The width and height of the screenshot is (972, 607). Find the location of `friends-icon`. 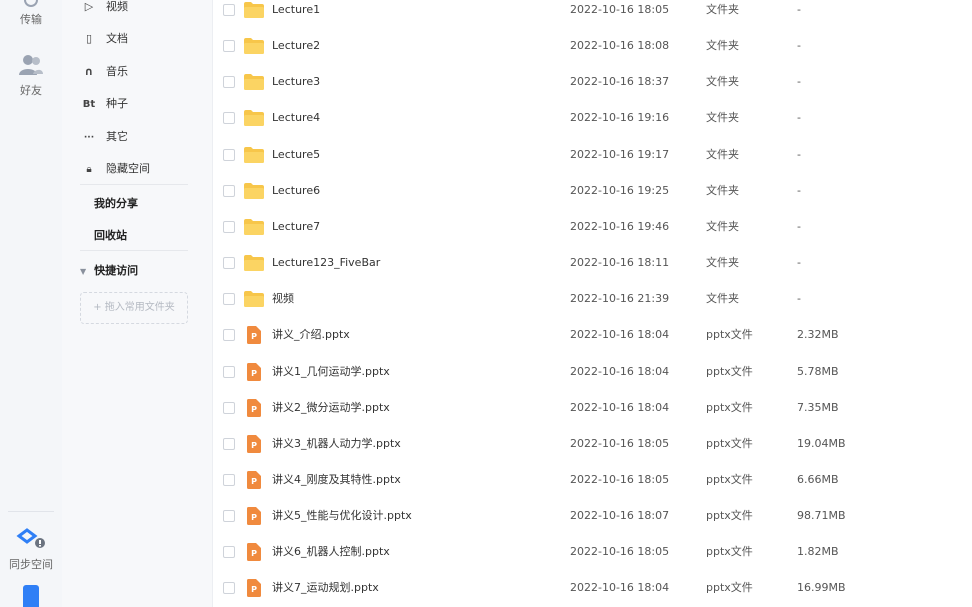

friends-icon is located at coordinates (31, 65).